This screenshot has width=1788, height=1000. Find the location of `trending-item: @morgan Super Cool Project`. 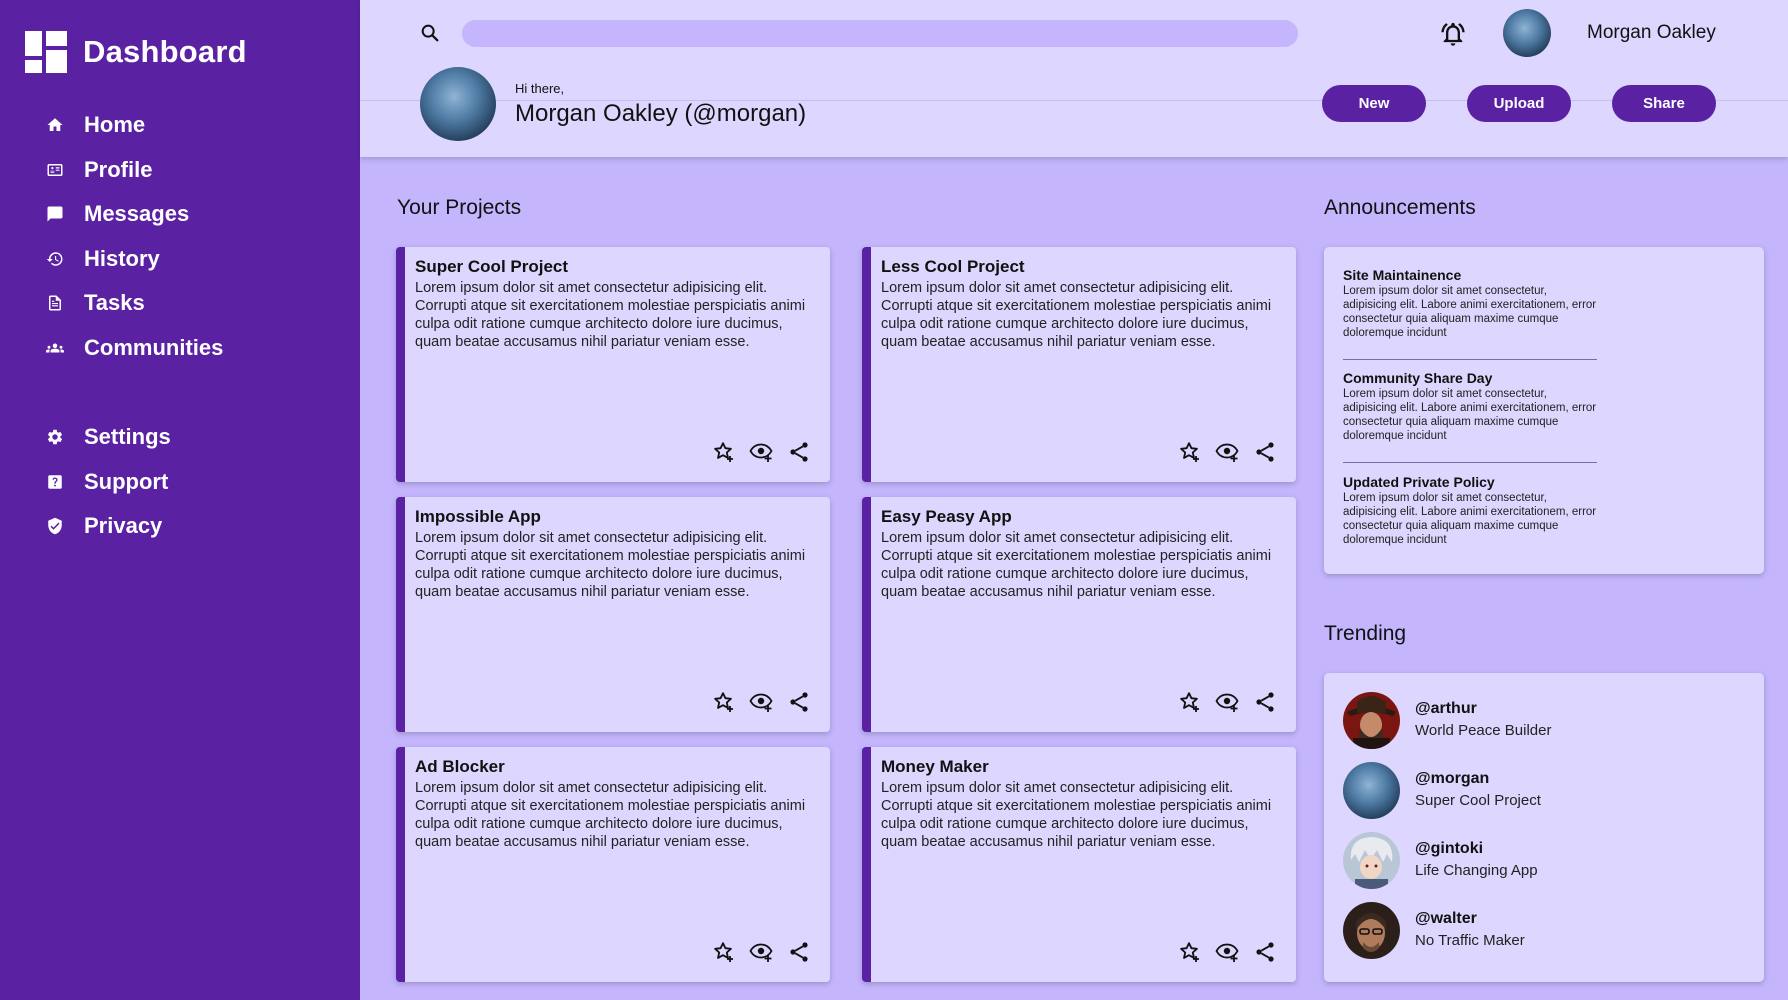

trending-item: @morgan Super Cool Project is located at coordinates (1543, 791).